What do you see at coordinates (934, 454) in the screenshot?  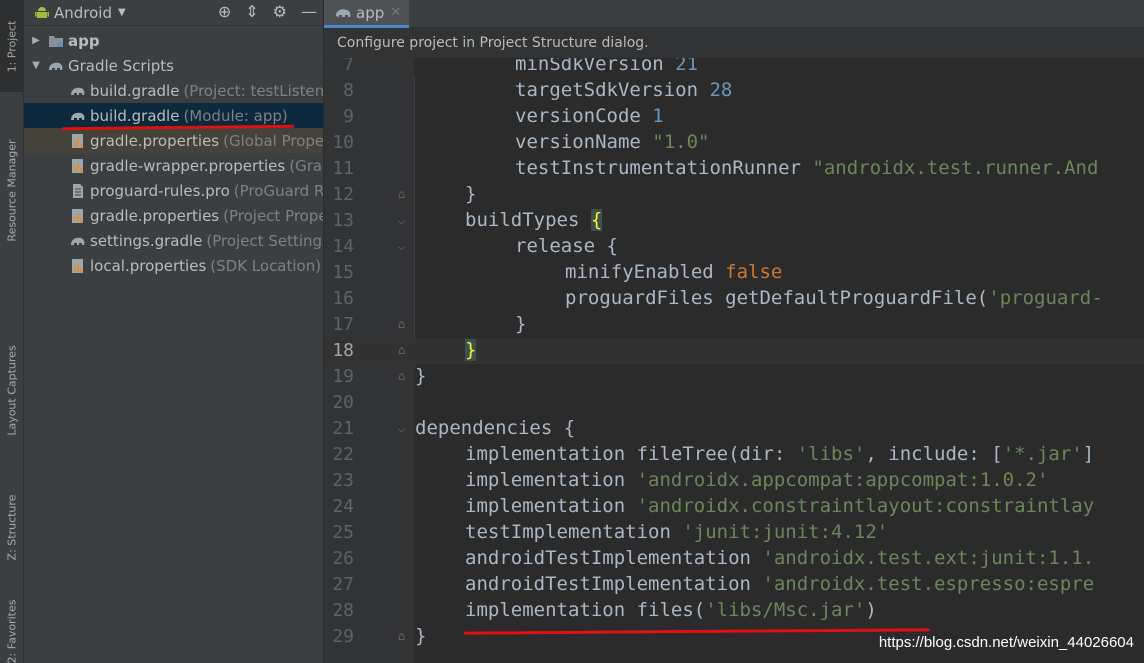 I see `code-text: , include: [` at bounding box center [934, 454].